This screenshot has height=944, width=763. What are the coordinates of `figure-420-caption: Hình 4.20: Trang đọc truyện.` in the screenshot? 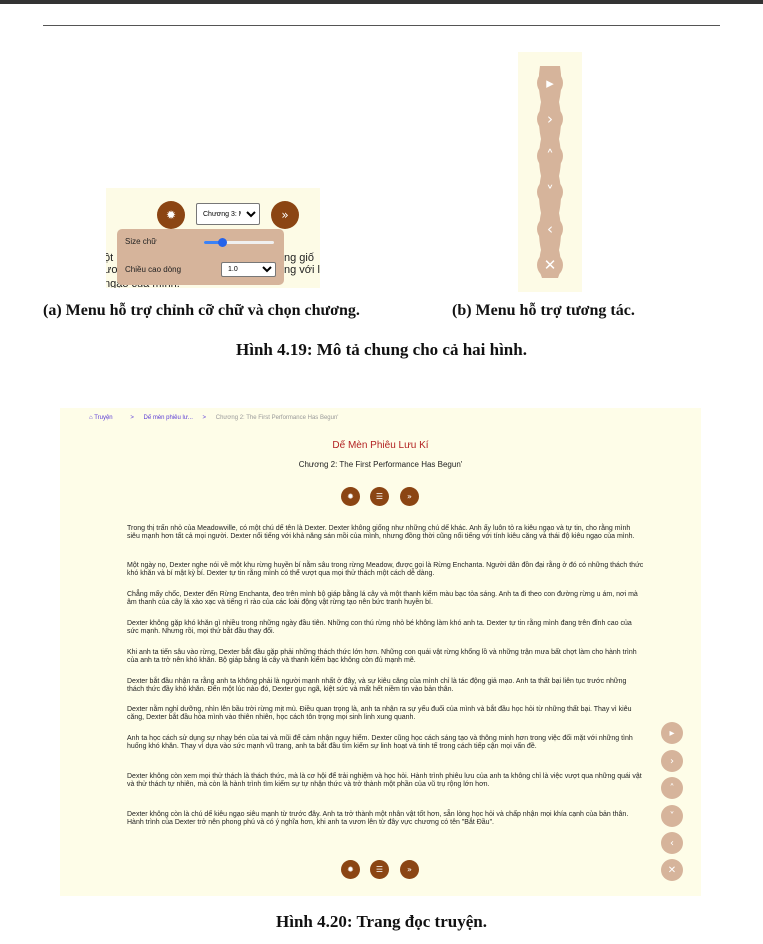 It's located at (381, 921).